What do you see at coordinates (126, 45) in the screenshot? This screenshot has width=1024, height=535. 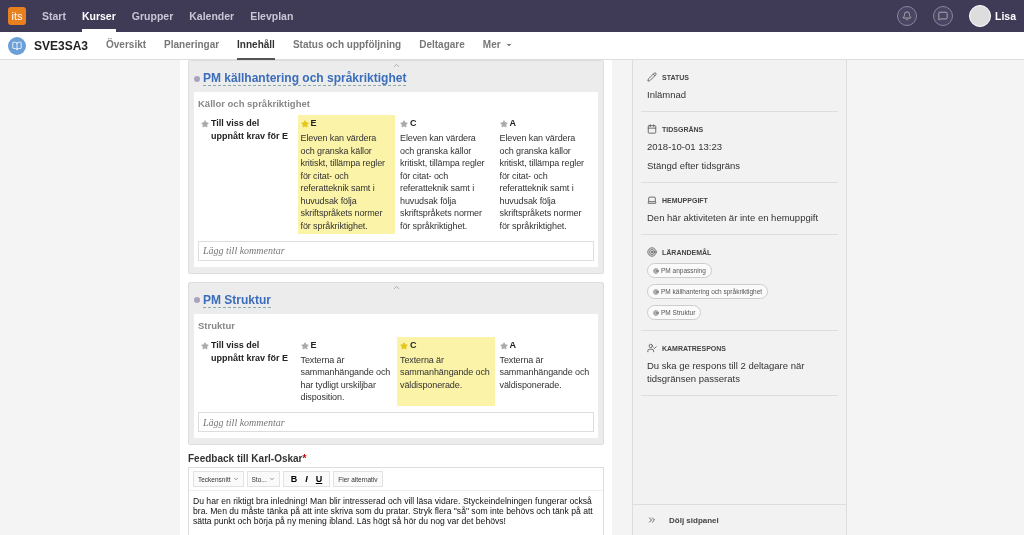 I see `course-tab: Översikt` at bounding box center [126, 45].